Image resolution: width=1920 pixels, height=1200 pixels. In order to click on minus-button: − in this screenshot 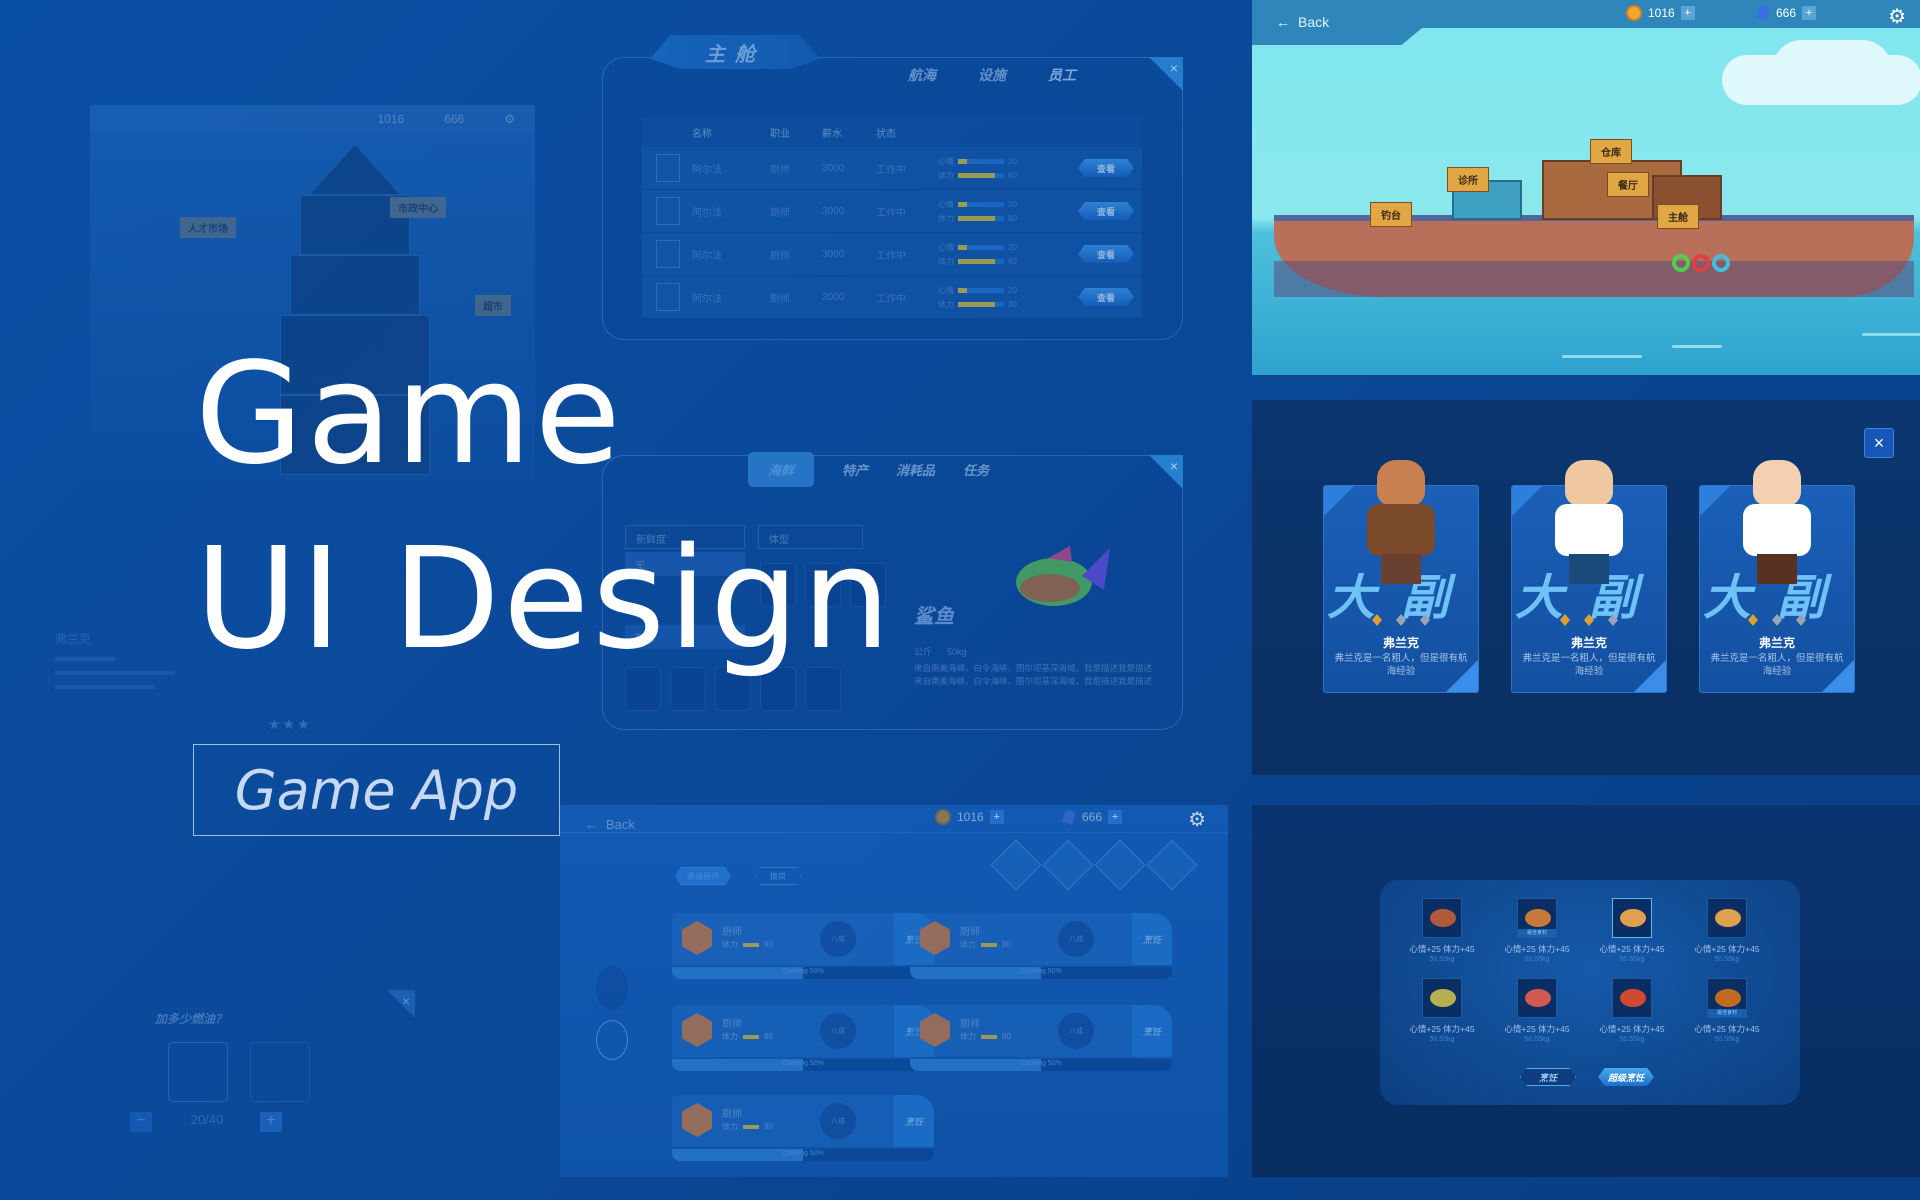, I will do `click(141, 1122)`.